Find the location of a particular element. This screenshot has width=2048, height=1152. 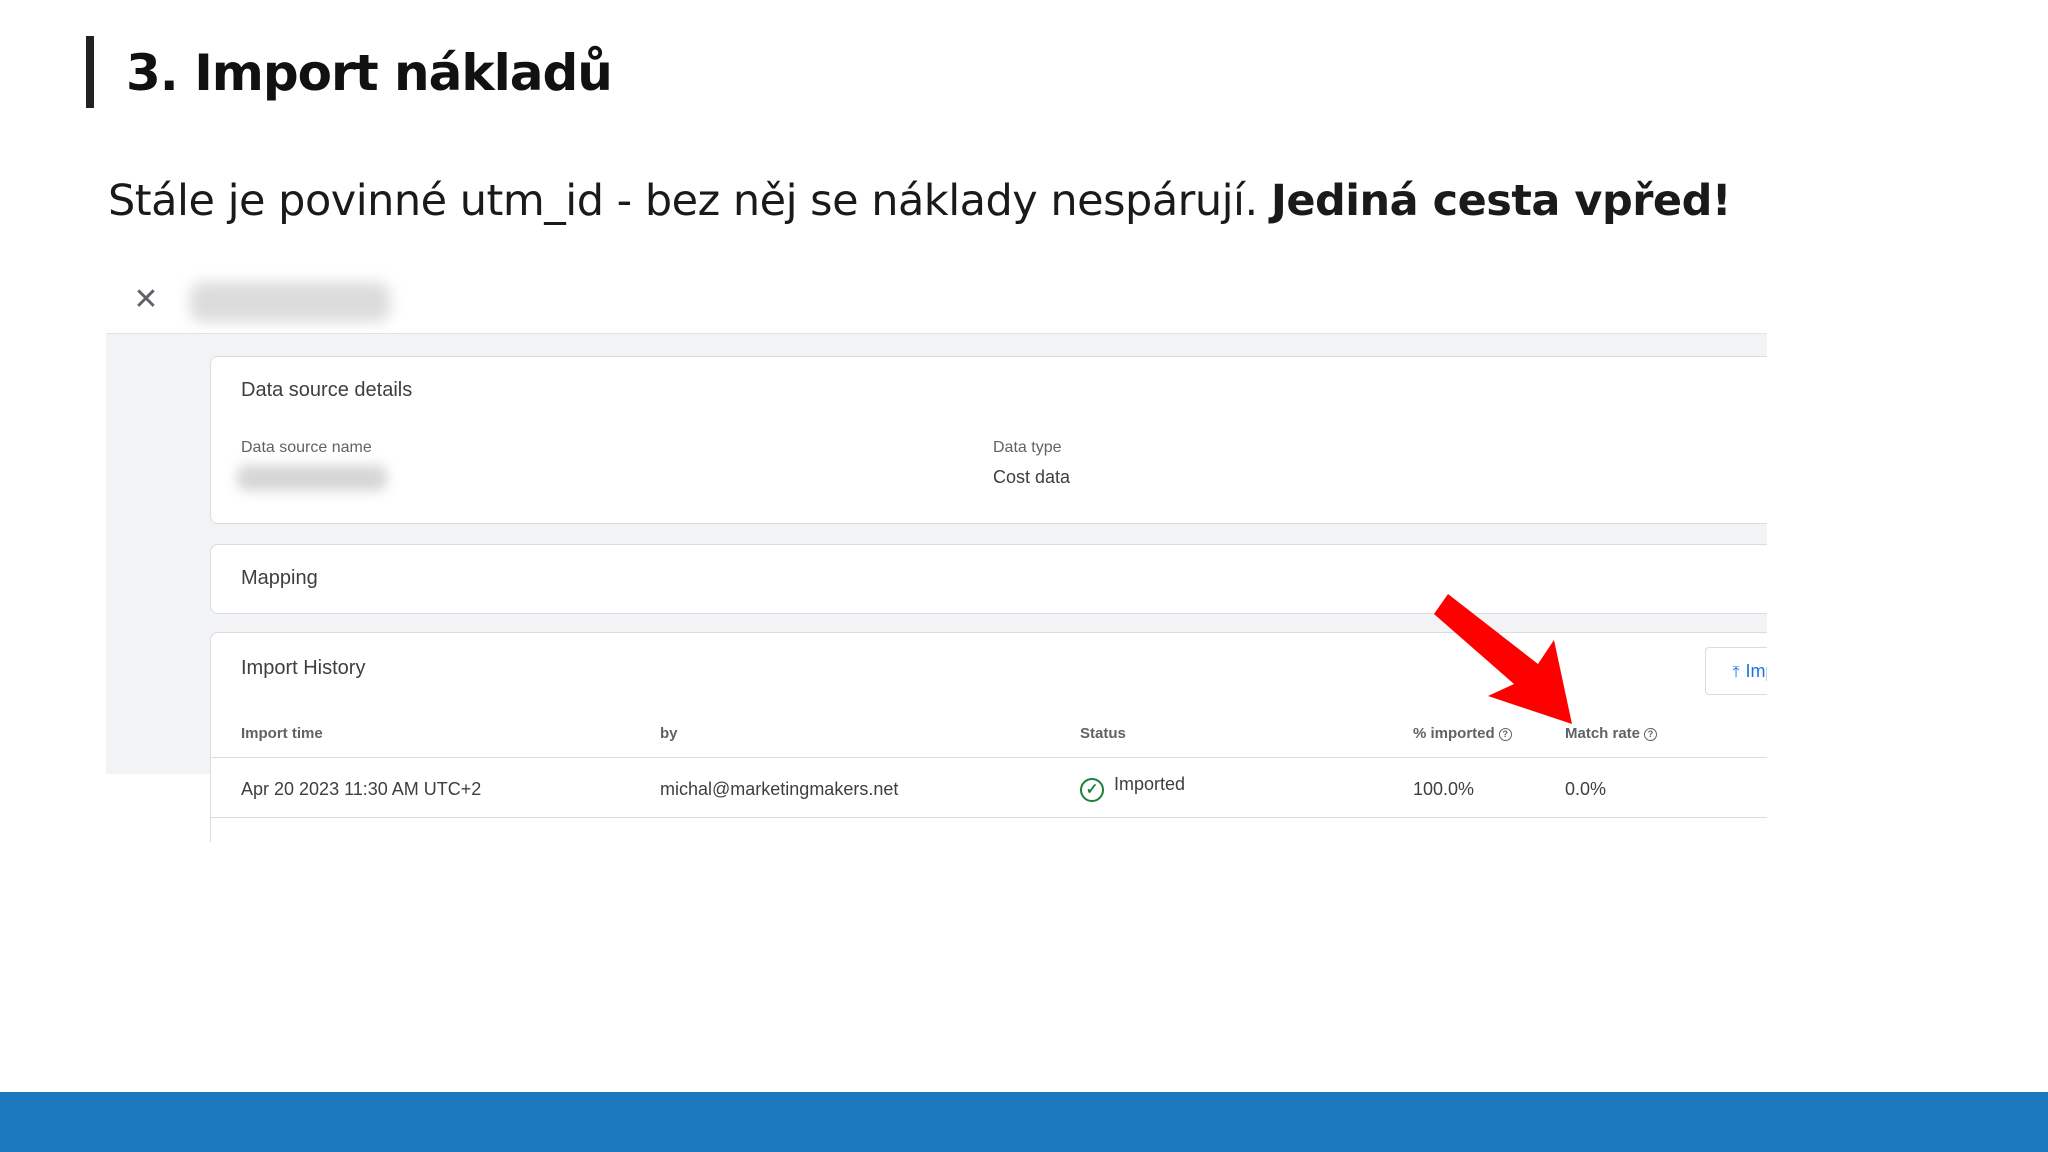

header-divider is located at coordinates (989, 757).